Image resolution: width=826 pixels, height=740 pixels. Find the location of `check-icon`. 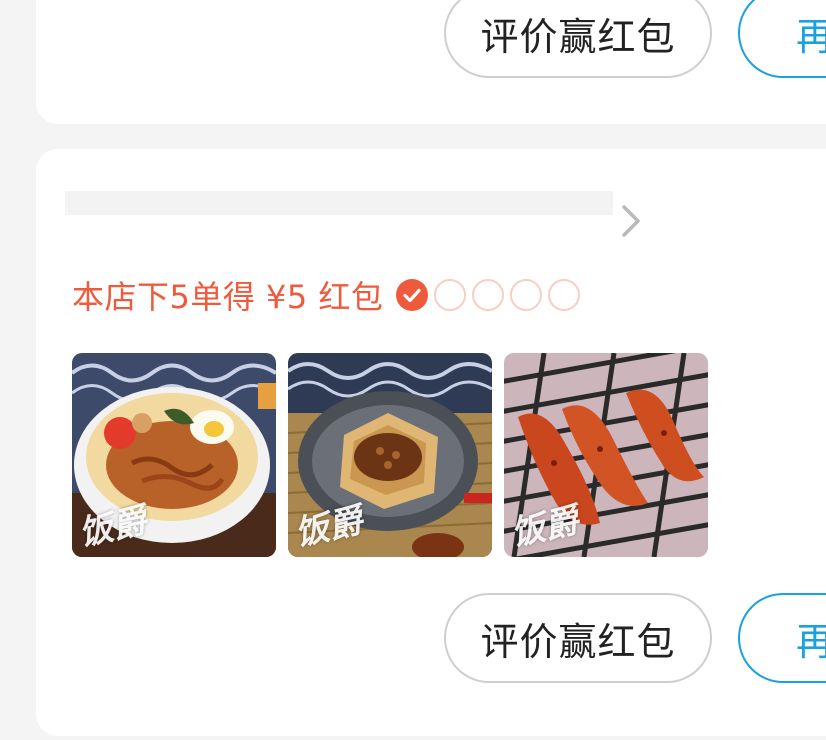

check-icon is located at coordinates (412, 295).